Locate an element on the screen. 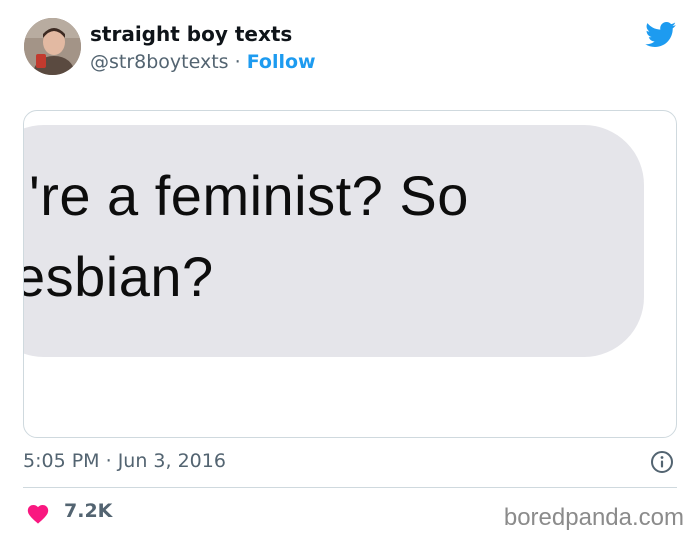  tweet-time: 5:05 PM is located at coordinates (61, 461).